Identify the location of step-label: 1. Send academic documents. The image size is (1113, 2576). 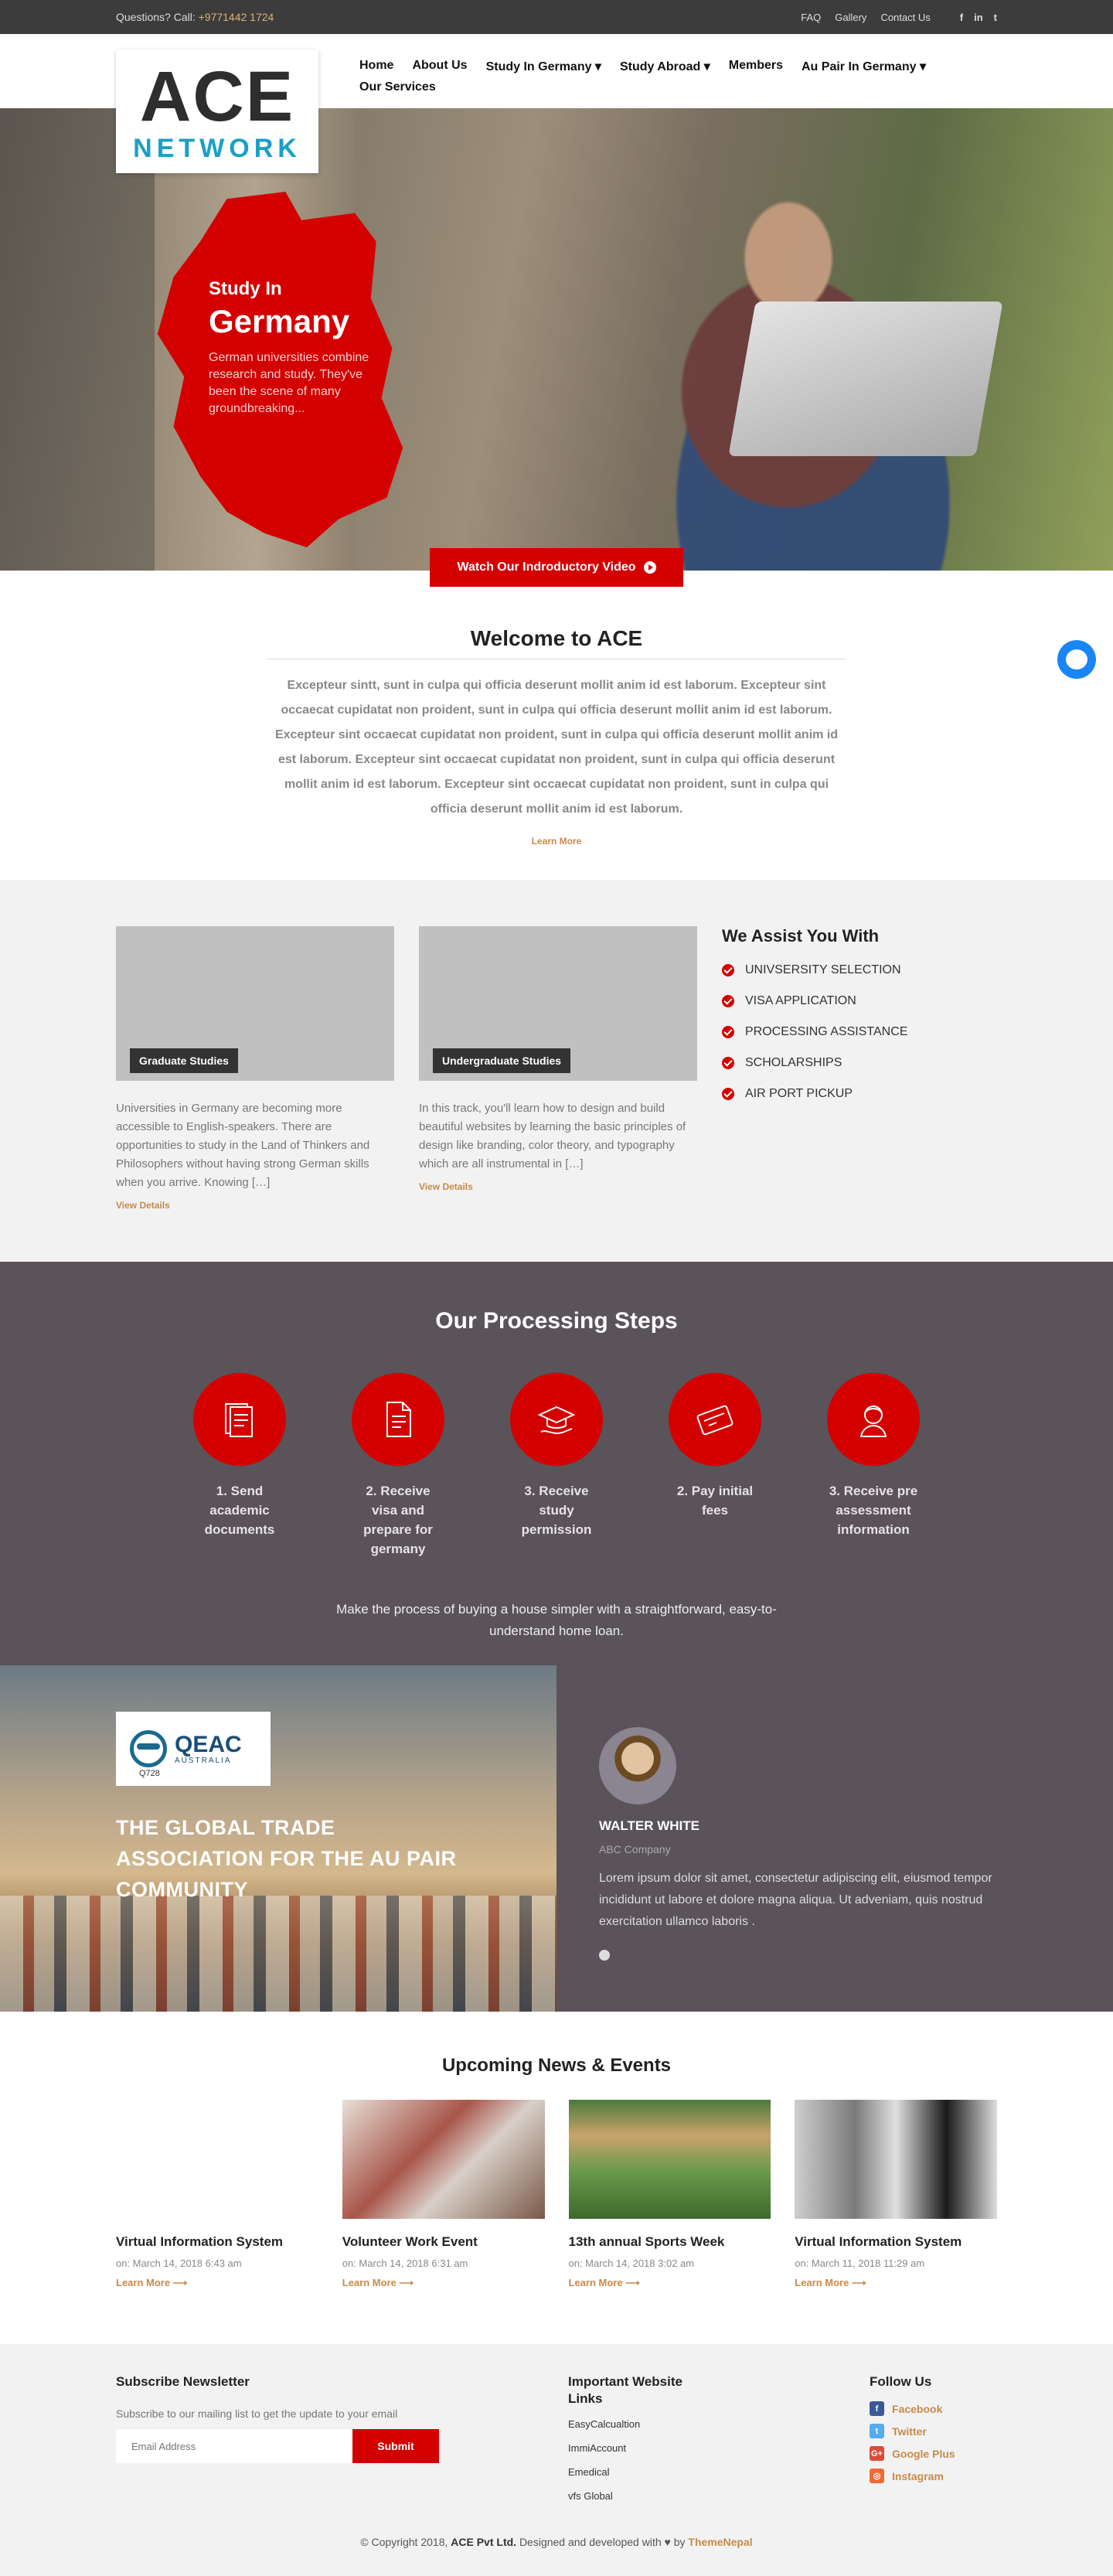
(239, 1510).